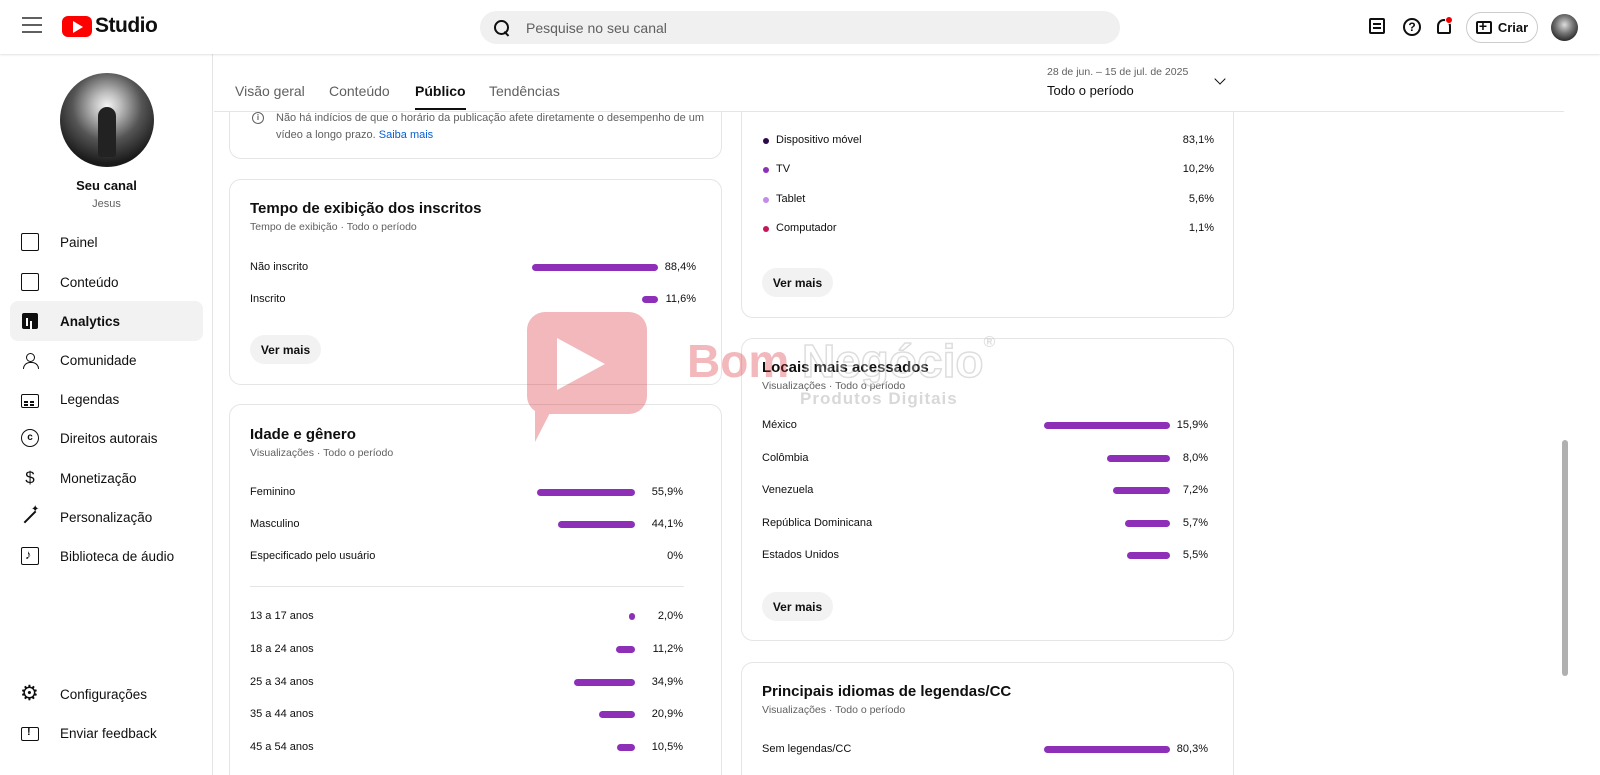 This screenshot has width=1600, height=775. I want to click on sidebar-item-label: Comunidade, so click(98, 360).